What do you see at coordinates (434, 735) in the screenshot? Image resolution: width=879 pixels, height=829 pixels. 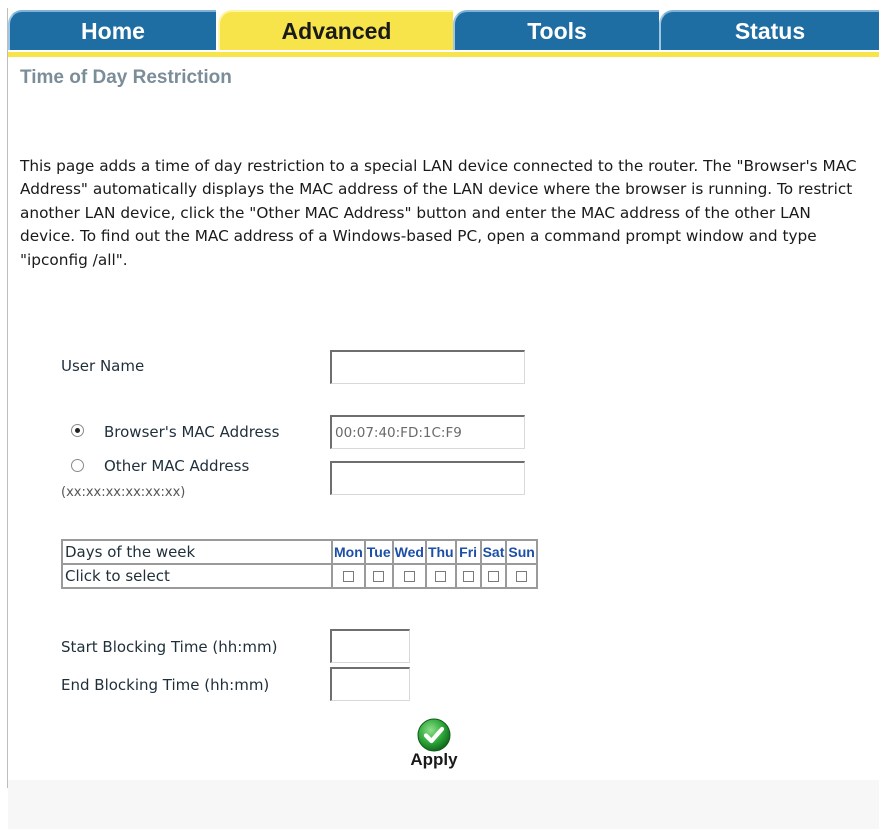 I see `checkmark-icon` at bounding box center [434, 735].